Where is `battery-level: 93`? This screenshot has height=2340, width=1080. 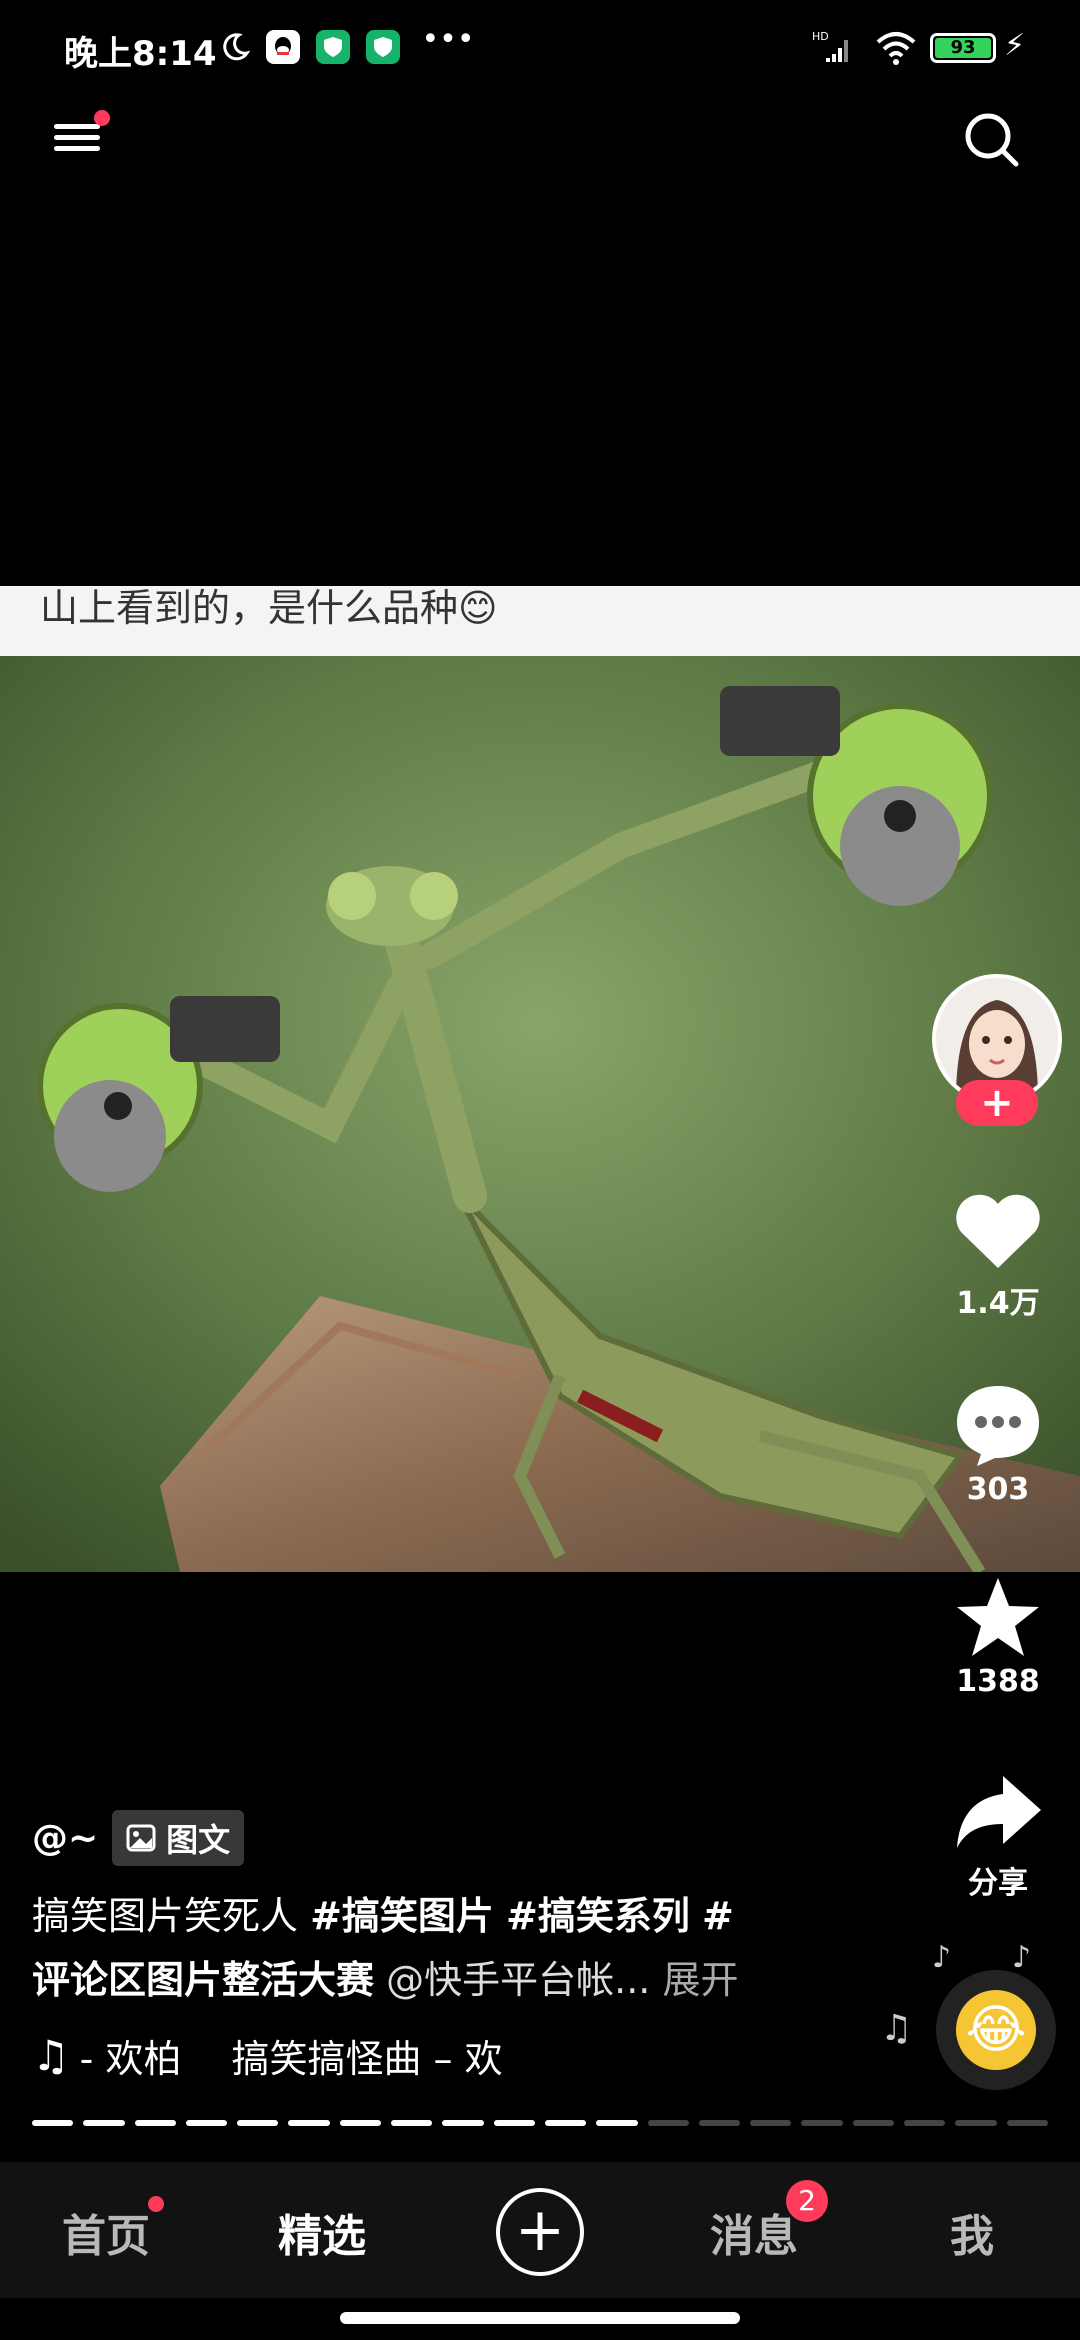
battery-level: 93 is located at coordinates (963, 48).